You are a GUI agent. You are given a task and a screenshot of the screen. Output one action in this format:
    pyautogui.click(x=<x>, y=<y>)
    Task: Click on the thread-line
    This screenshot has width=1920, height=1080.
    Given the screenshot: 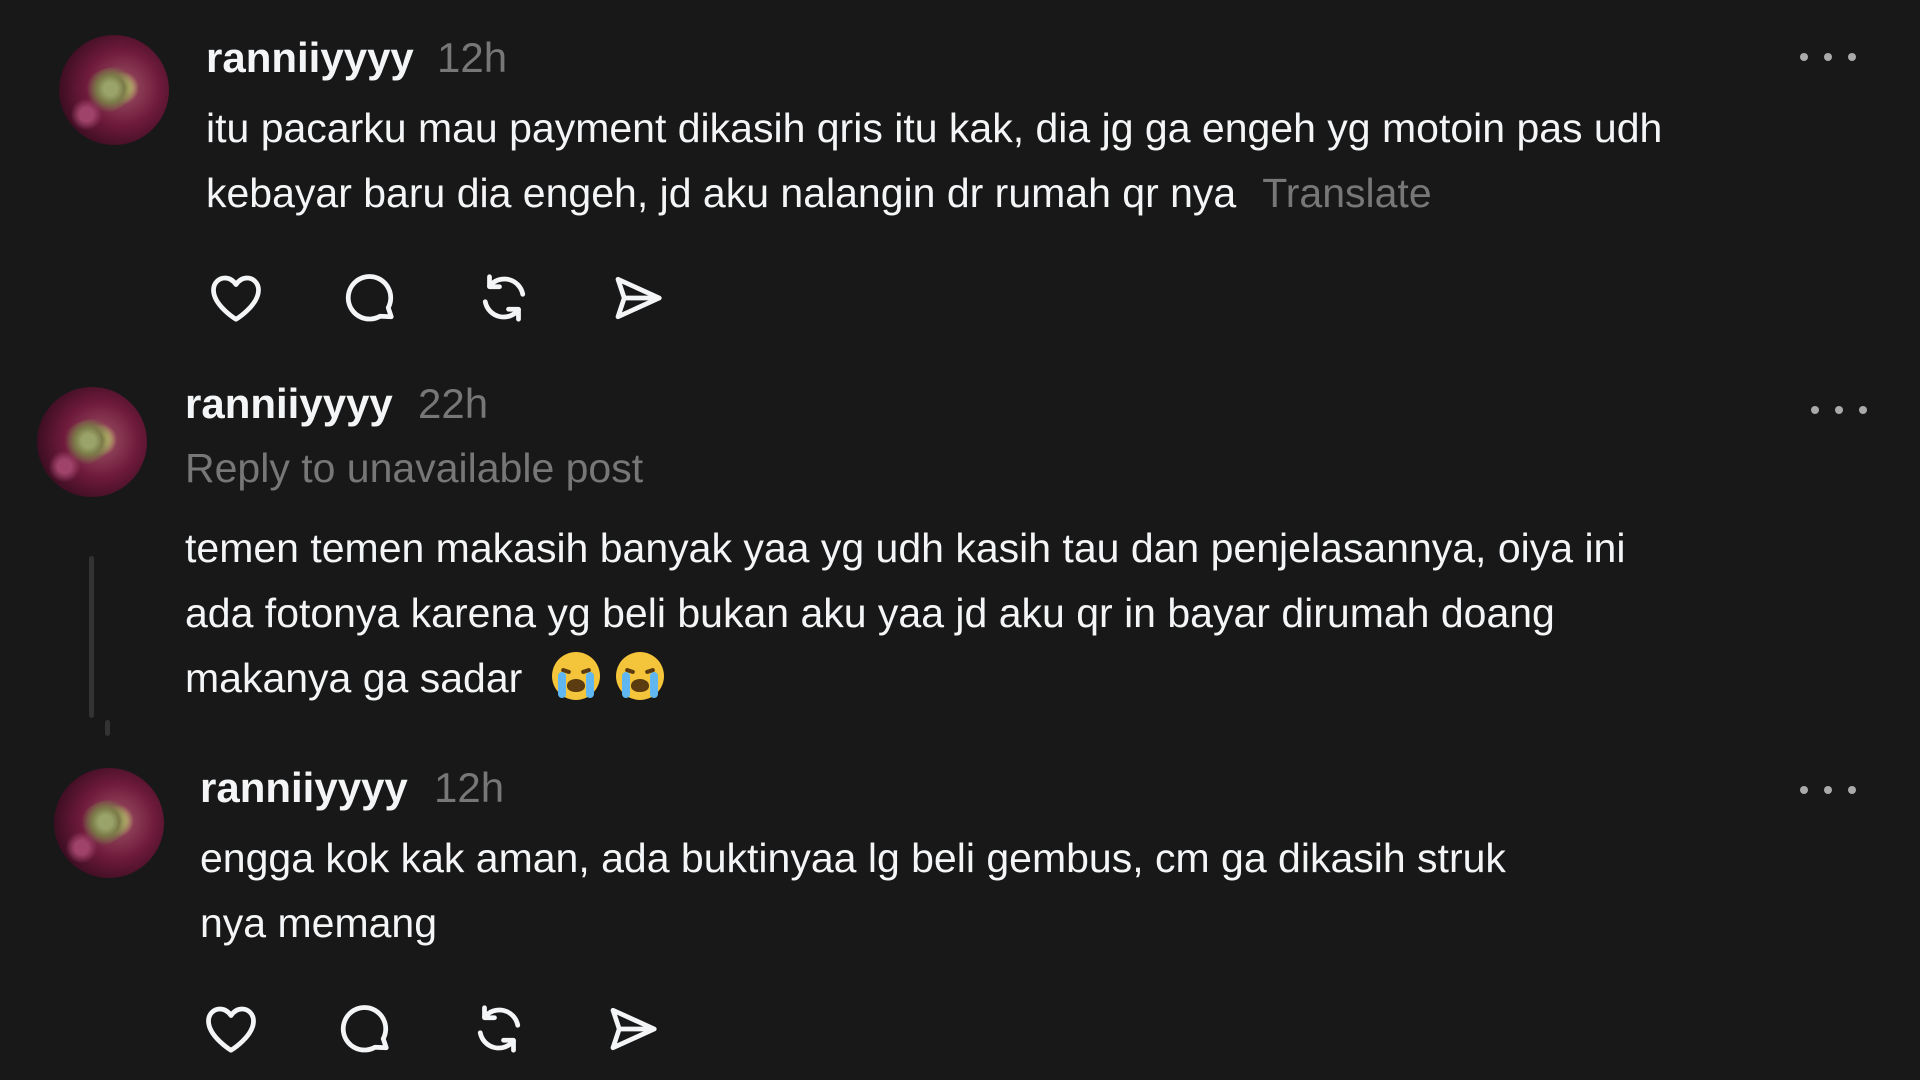 What is the action you would take?
    pyautogui.click(x=91, y=637)
    